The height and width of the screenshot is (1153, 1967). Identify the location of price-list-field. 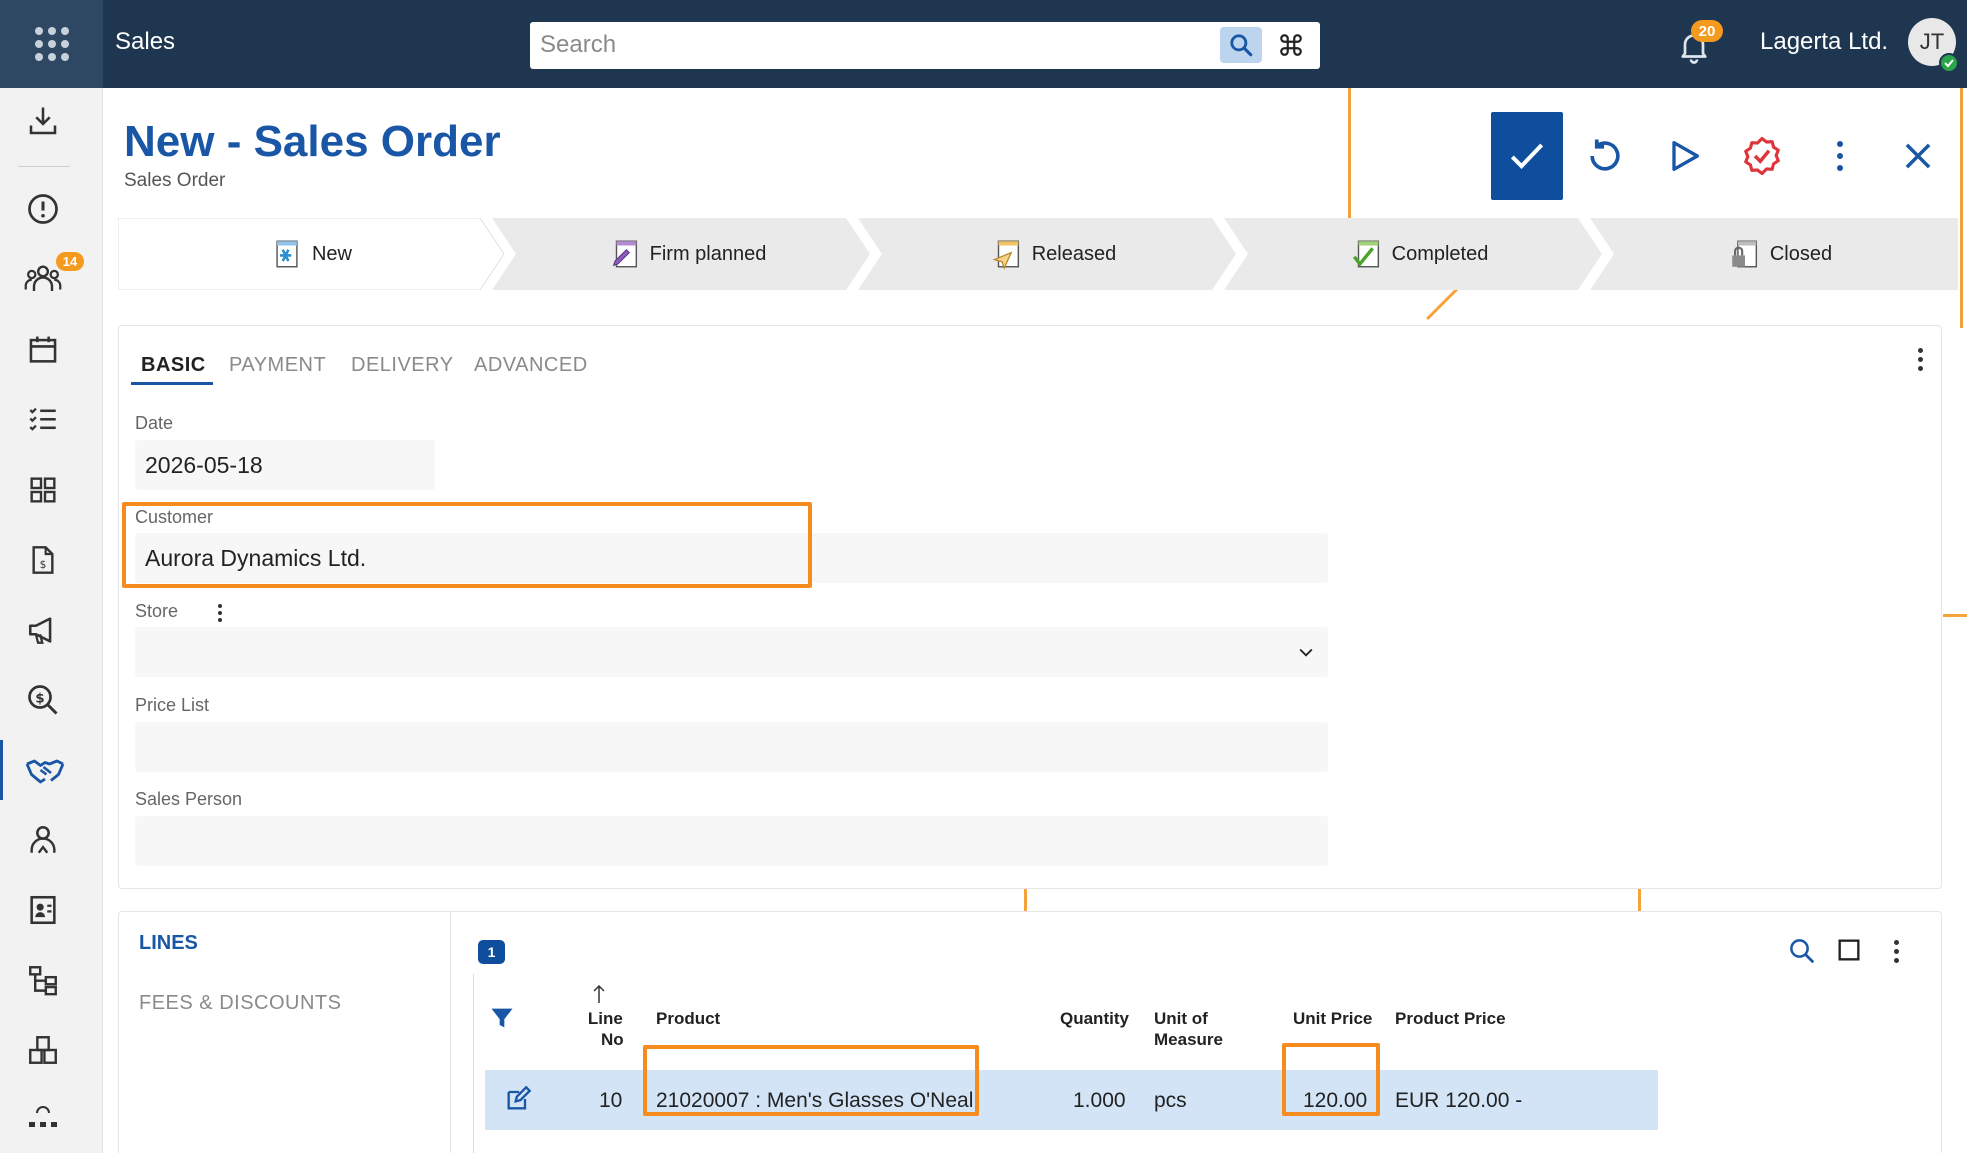
(731, 747).